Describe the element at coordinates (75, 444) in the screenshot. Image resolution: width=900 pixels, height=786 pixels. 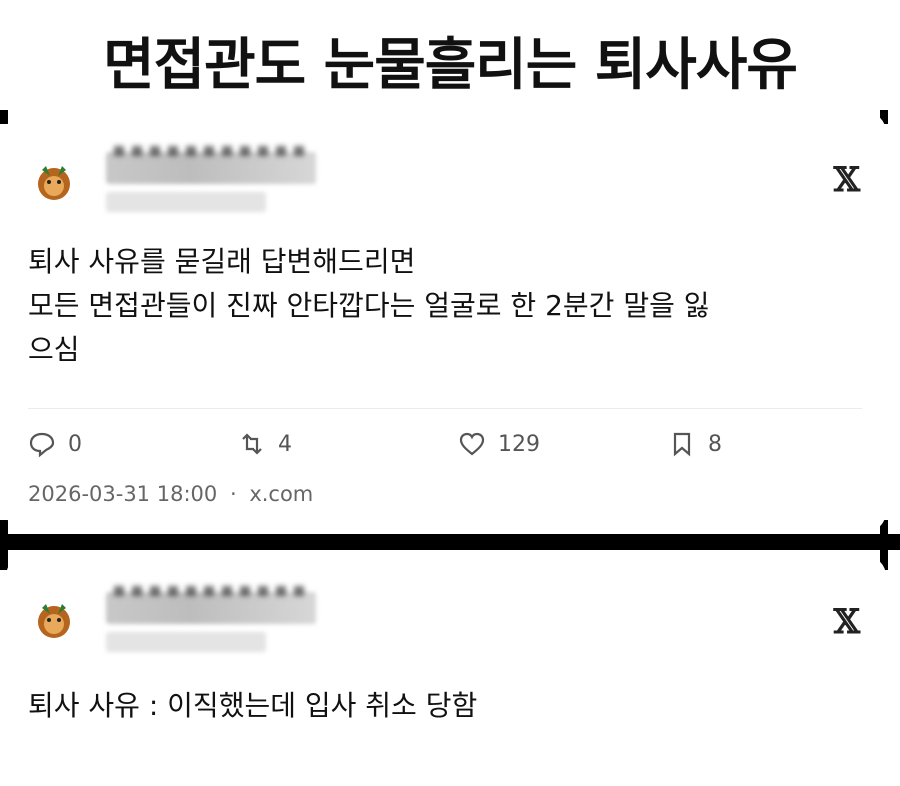
I see `reply-count: 0` at that location.